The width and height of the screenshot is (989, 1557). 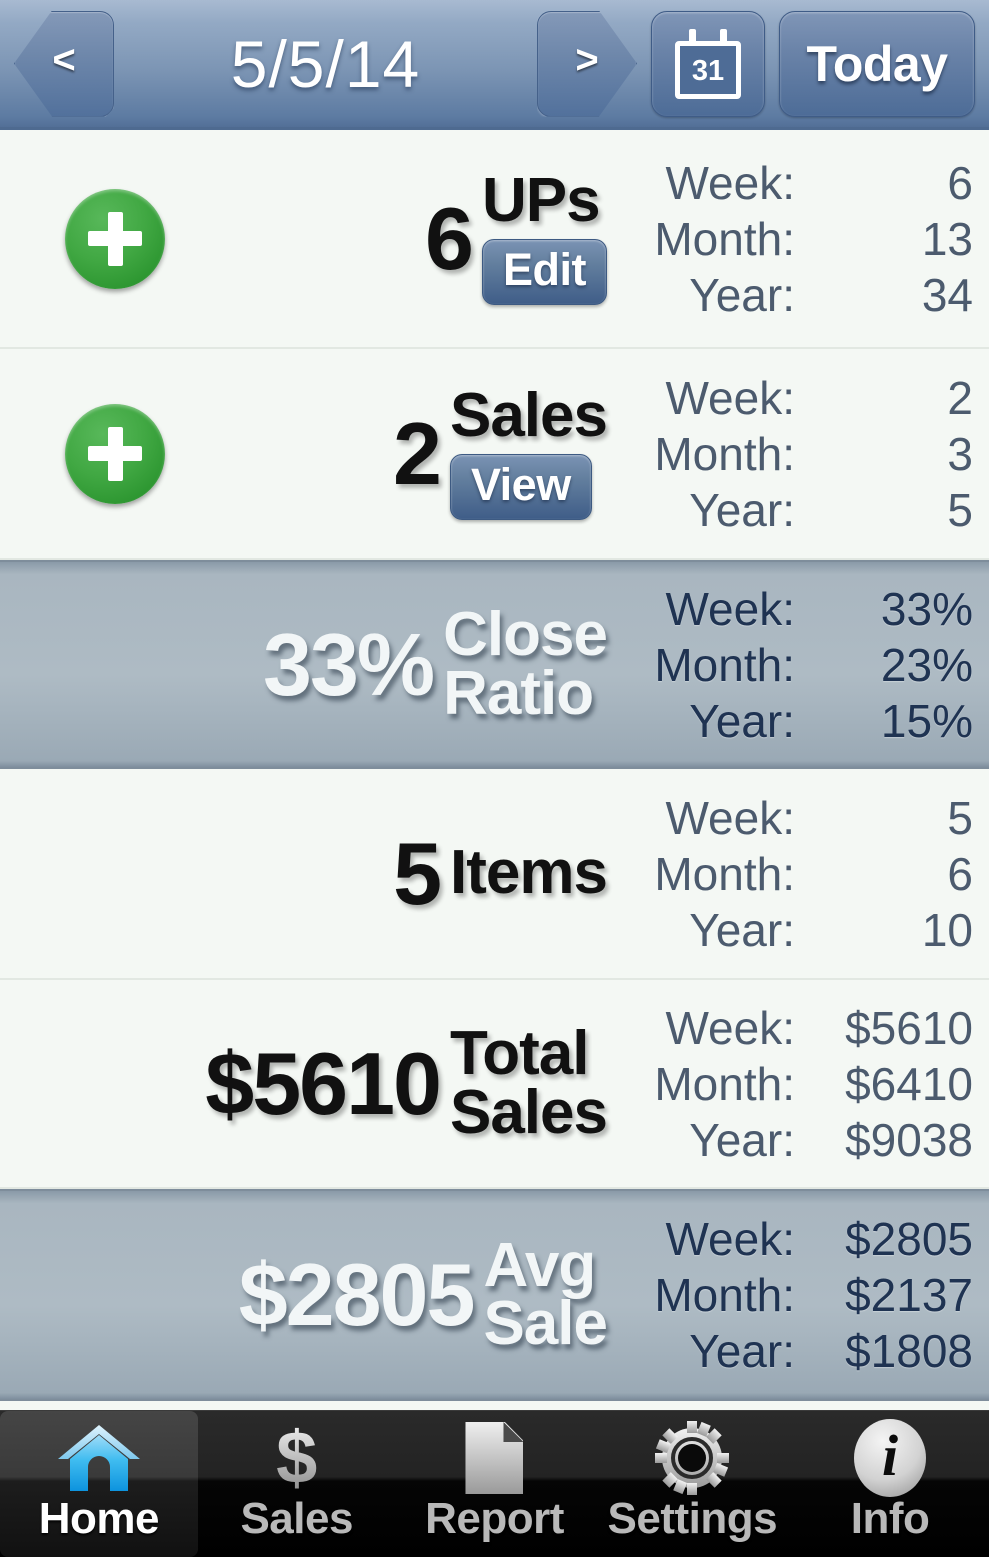 I want to click on today-button: Today, so click(x=877, y=63).